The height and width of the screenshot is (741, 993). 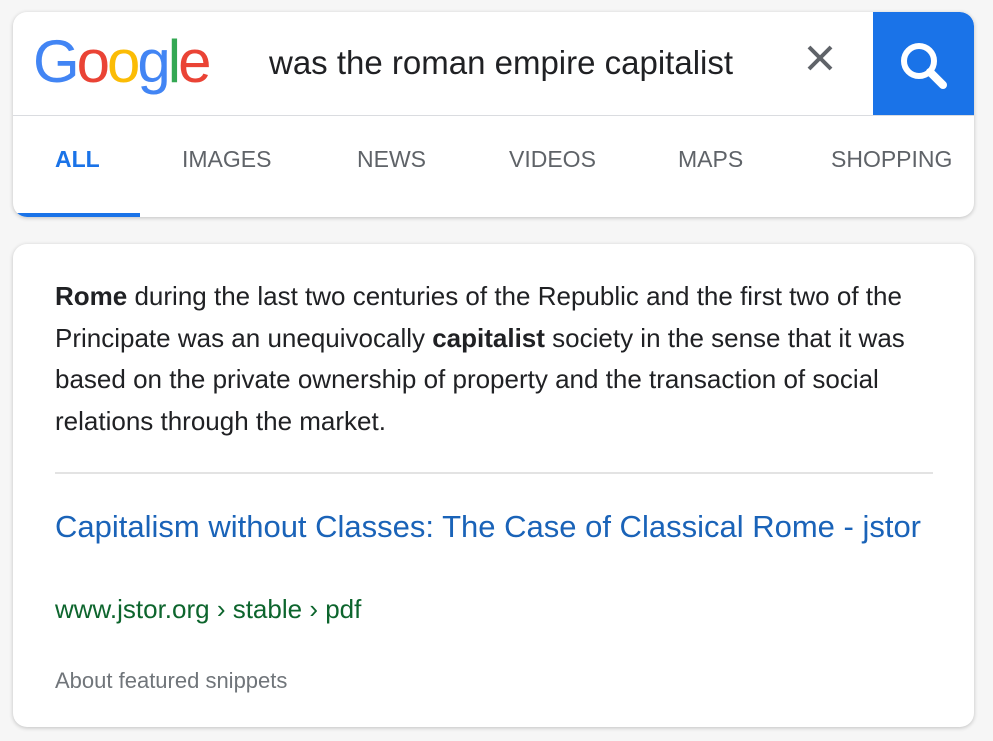 I want to click on logo-letter: e, so click(x=194, y=61).